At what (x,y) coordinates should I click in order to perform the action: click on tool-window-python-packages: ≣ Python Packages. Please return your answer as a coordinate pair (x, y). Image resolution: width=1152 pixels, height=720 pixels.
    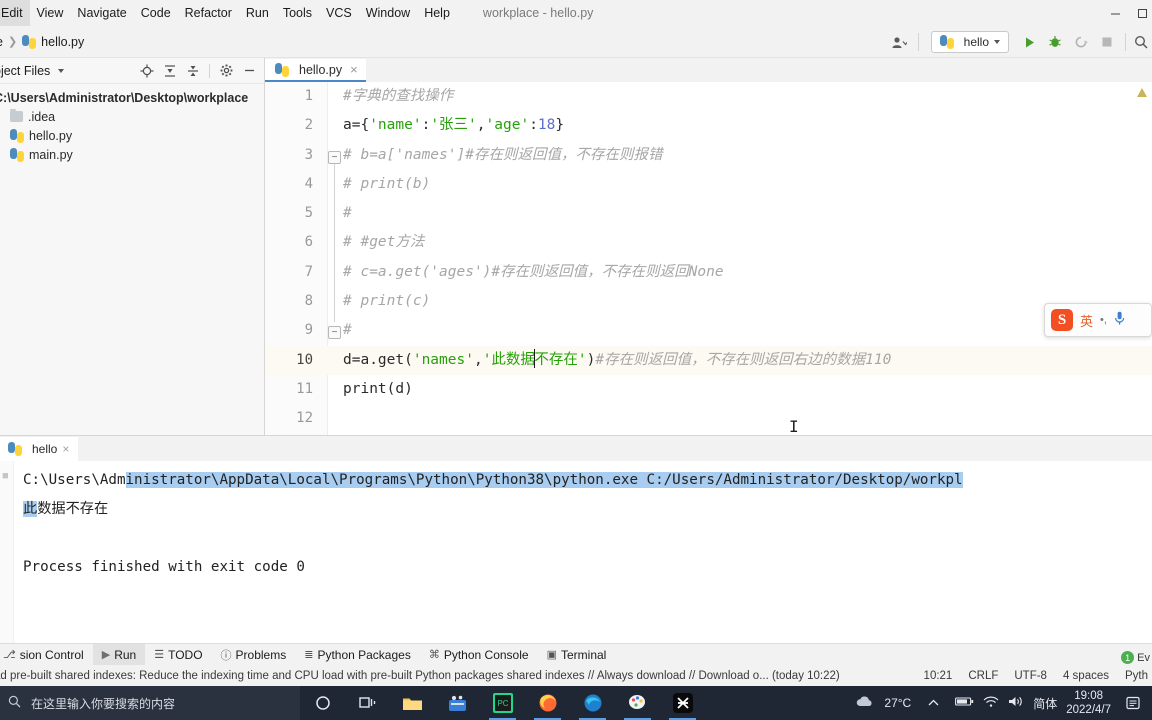
    Looking at the image, I should click on (357, 655).